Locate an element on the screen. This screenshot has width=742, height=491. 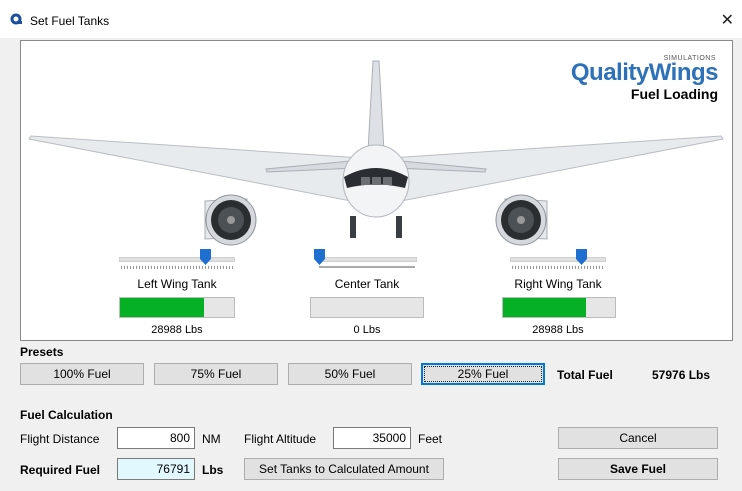
total-fuel-value: 57976 Lbs is located at coordinates (681, 375).